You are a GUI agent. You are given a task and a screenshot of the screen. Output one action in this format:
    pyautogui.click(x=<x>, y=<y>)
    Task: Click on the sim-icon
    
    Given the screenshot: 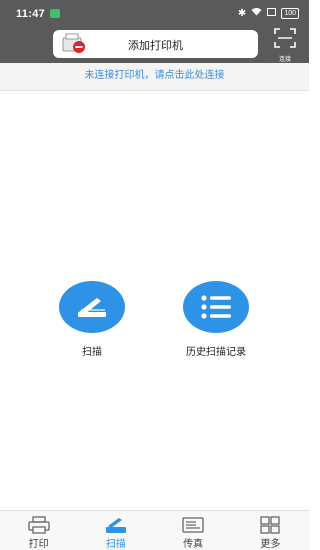 What is the action you would take?
    pyautogui.click(x=272, y=13)
    